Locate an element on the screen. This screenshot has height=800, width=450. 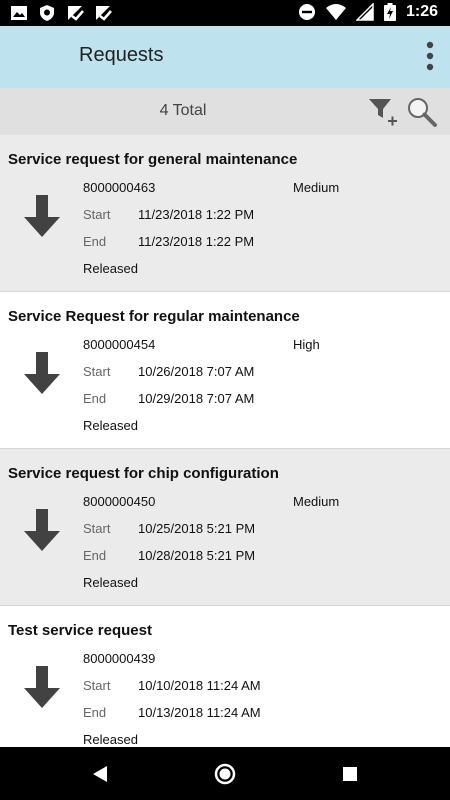
request-priority: High is located at coordinates (306, 344).